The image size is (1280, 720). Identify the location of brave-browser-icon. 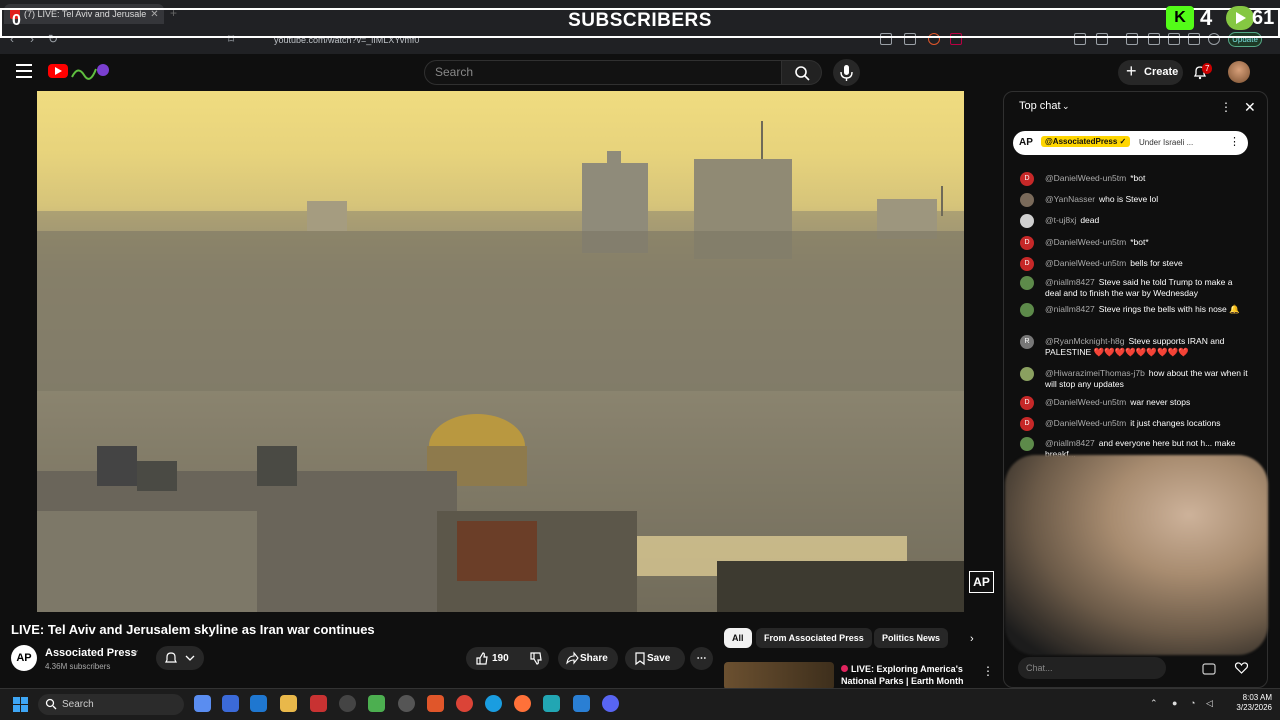
(435, 703).